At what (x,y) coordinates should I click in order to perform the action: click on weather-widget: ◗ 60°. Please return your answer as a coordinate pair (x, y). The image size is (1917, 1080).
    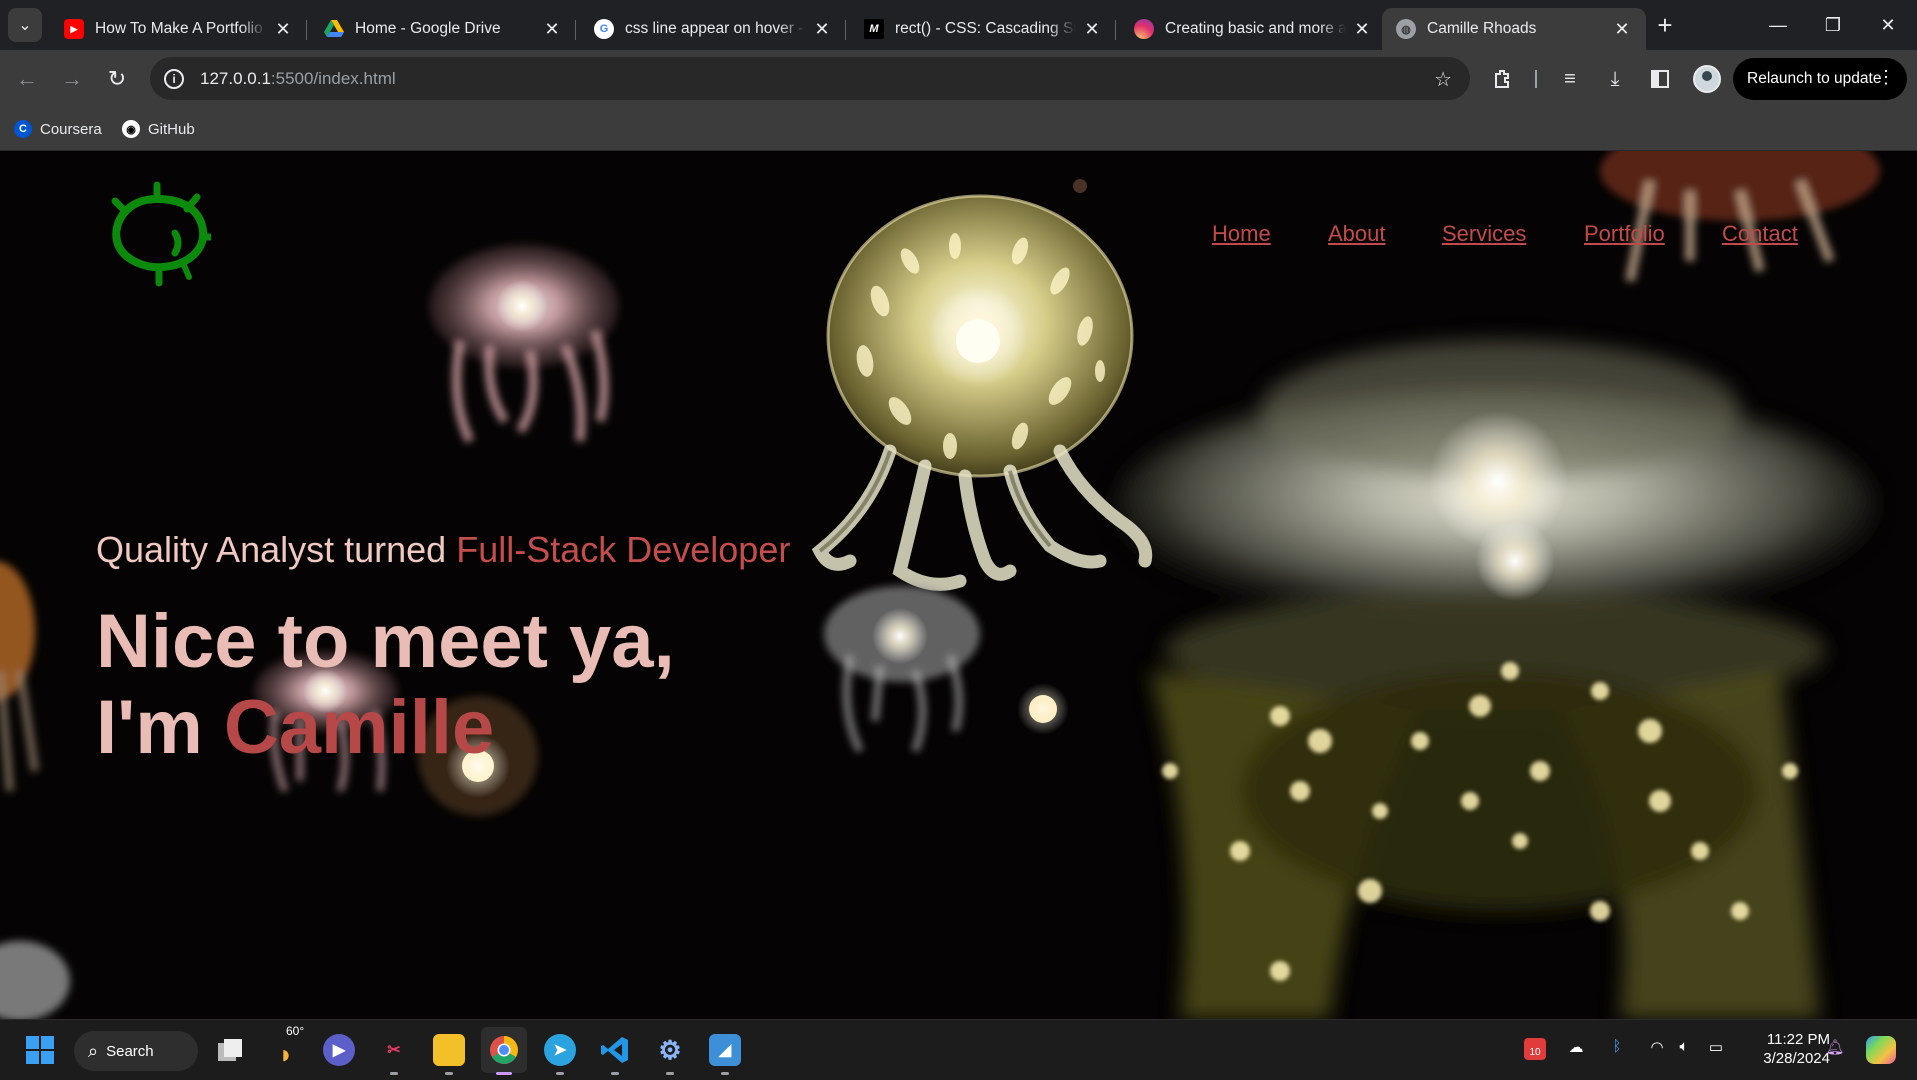
    Looking at the image, I should click on (287, 1046).